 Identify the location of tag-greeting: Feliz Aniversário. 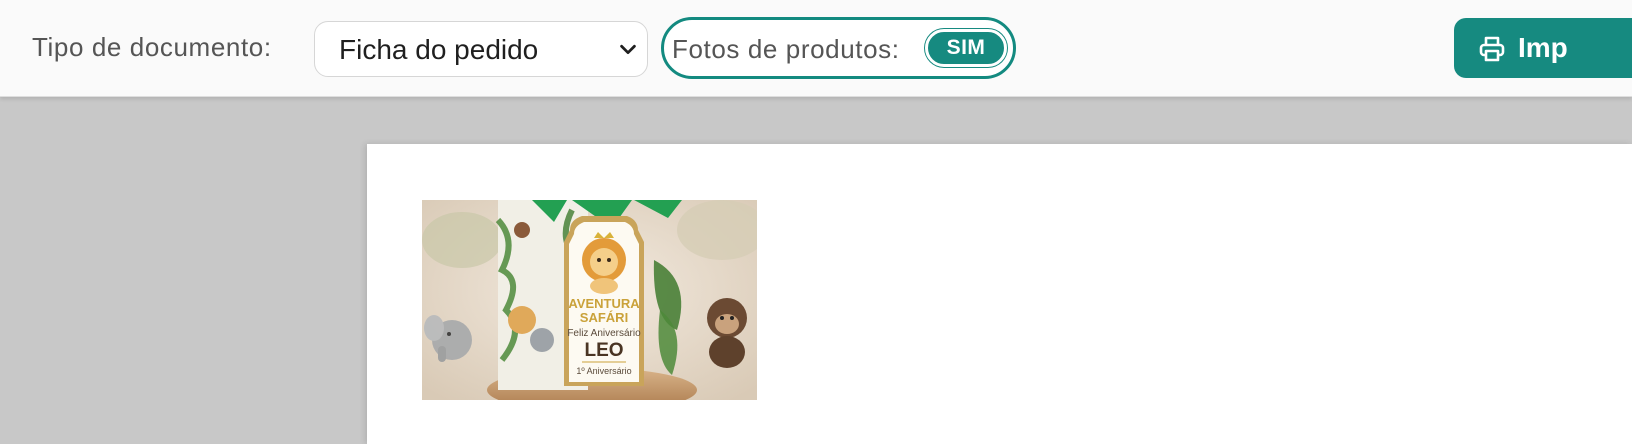
(604, 333).